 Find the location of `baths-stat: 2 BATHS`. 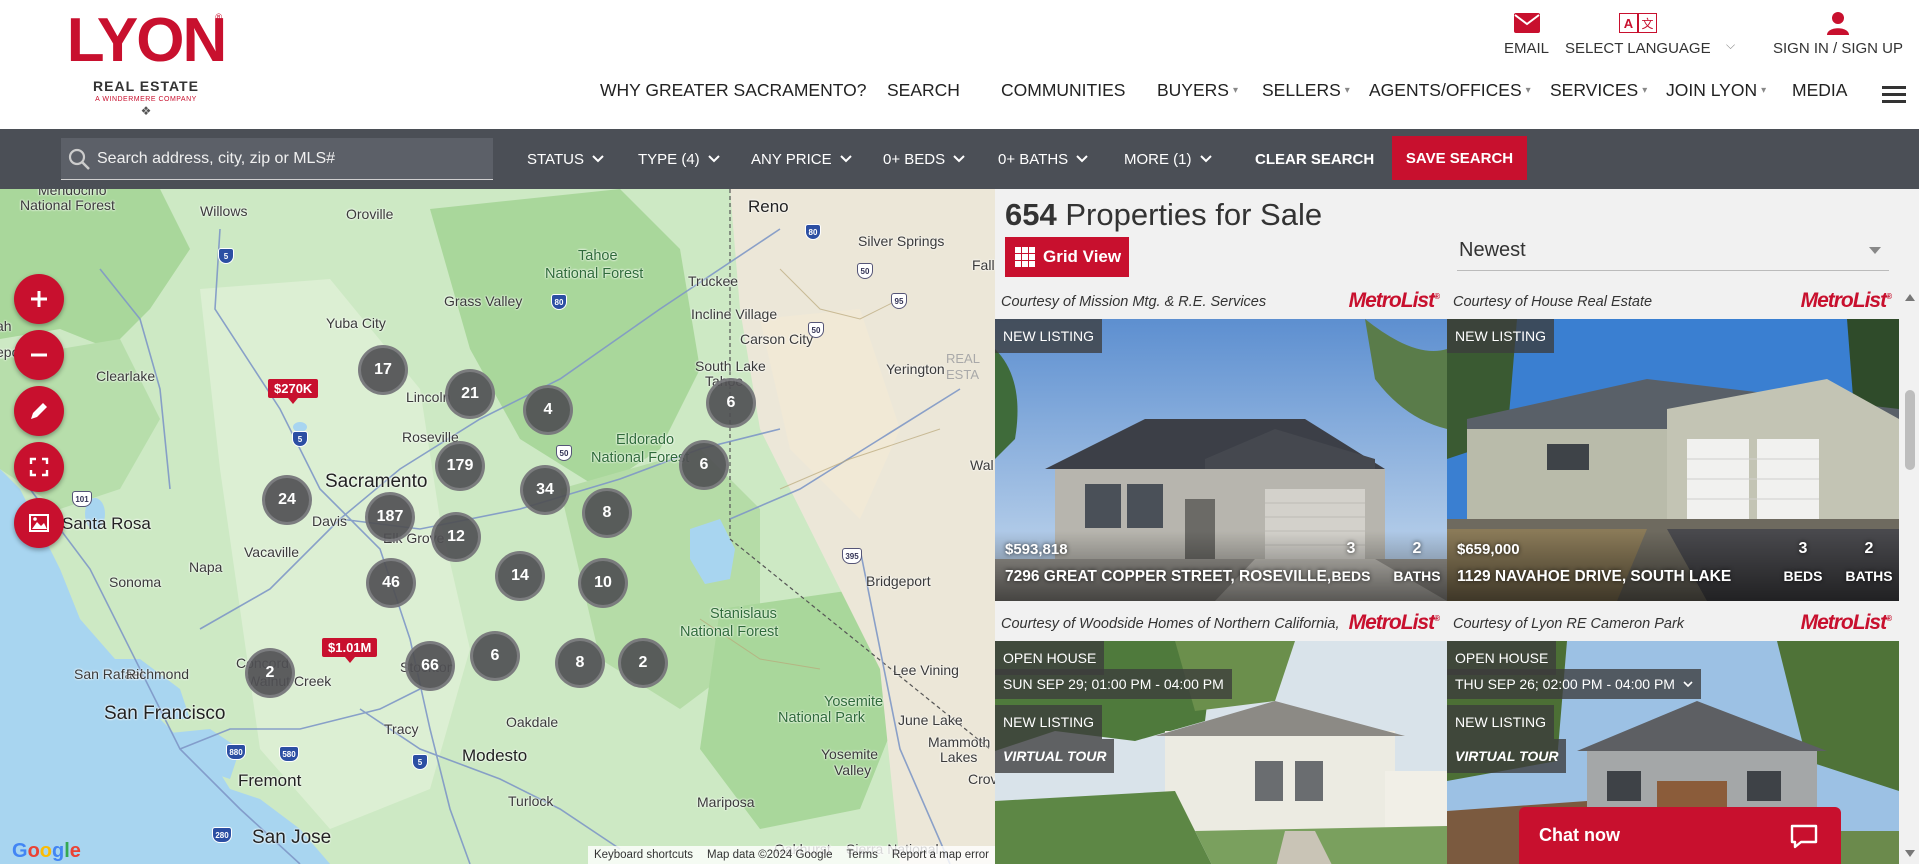

baths-stat: 2 BATHS is located at coordinates (1869, 562).